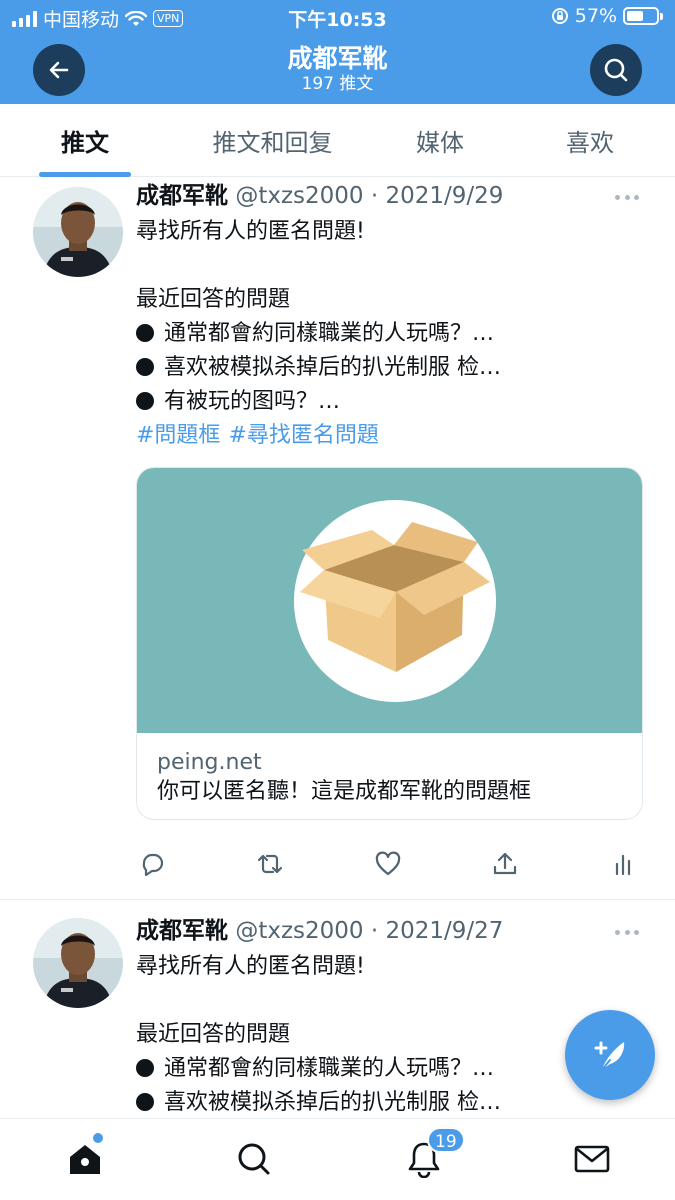  I want to click on retweet-button, so click(270, 864).